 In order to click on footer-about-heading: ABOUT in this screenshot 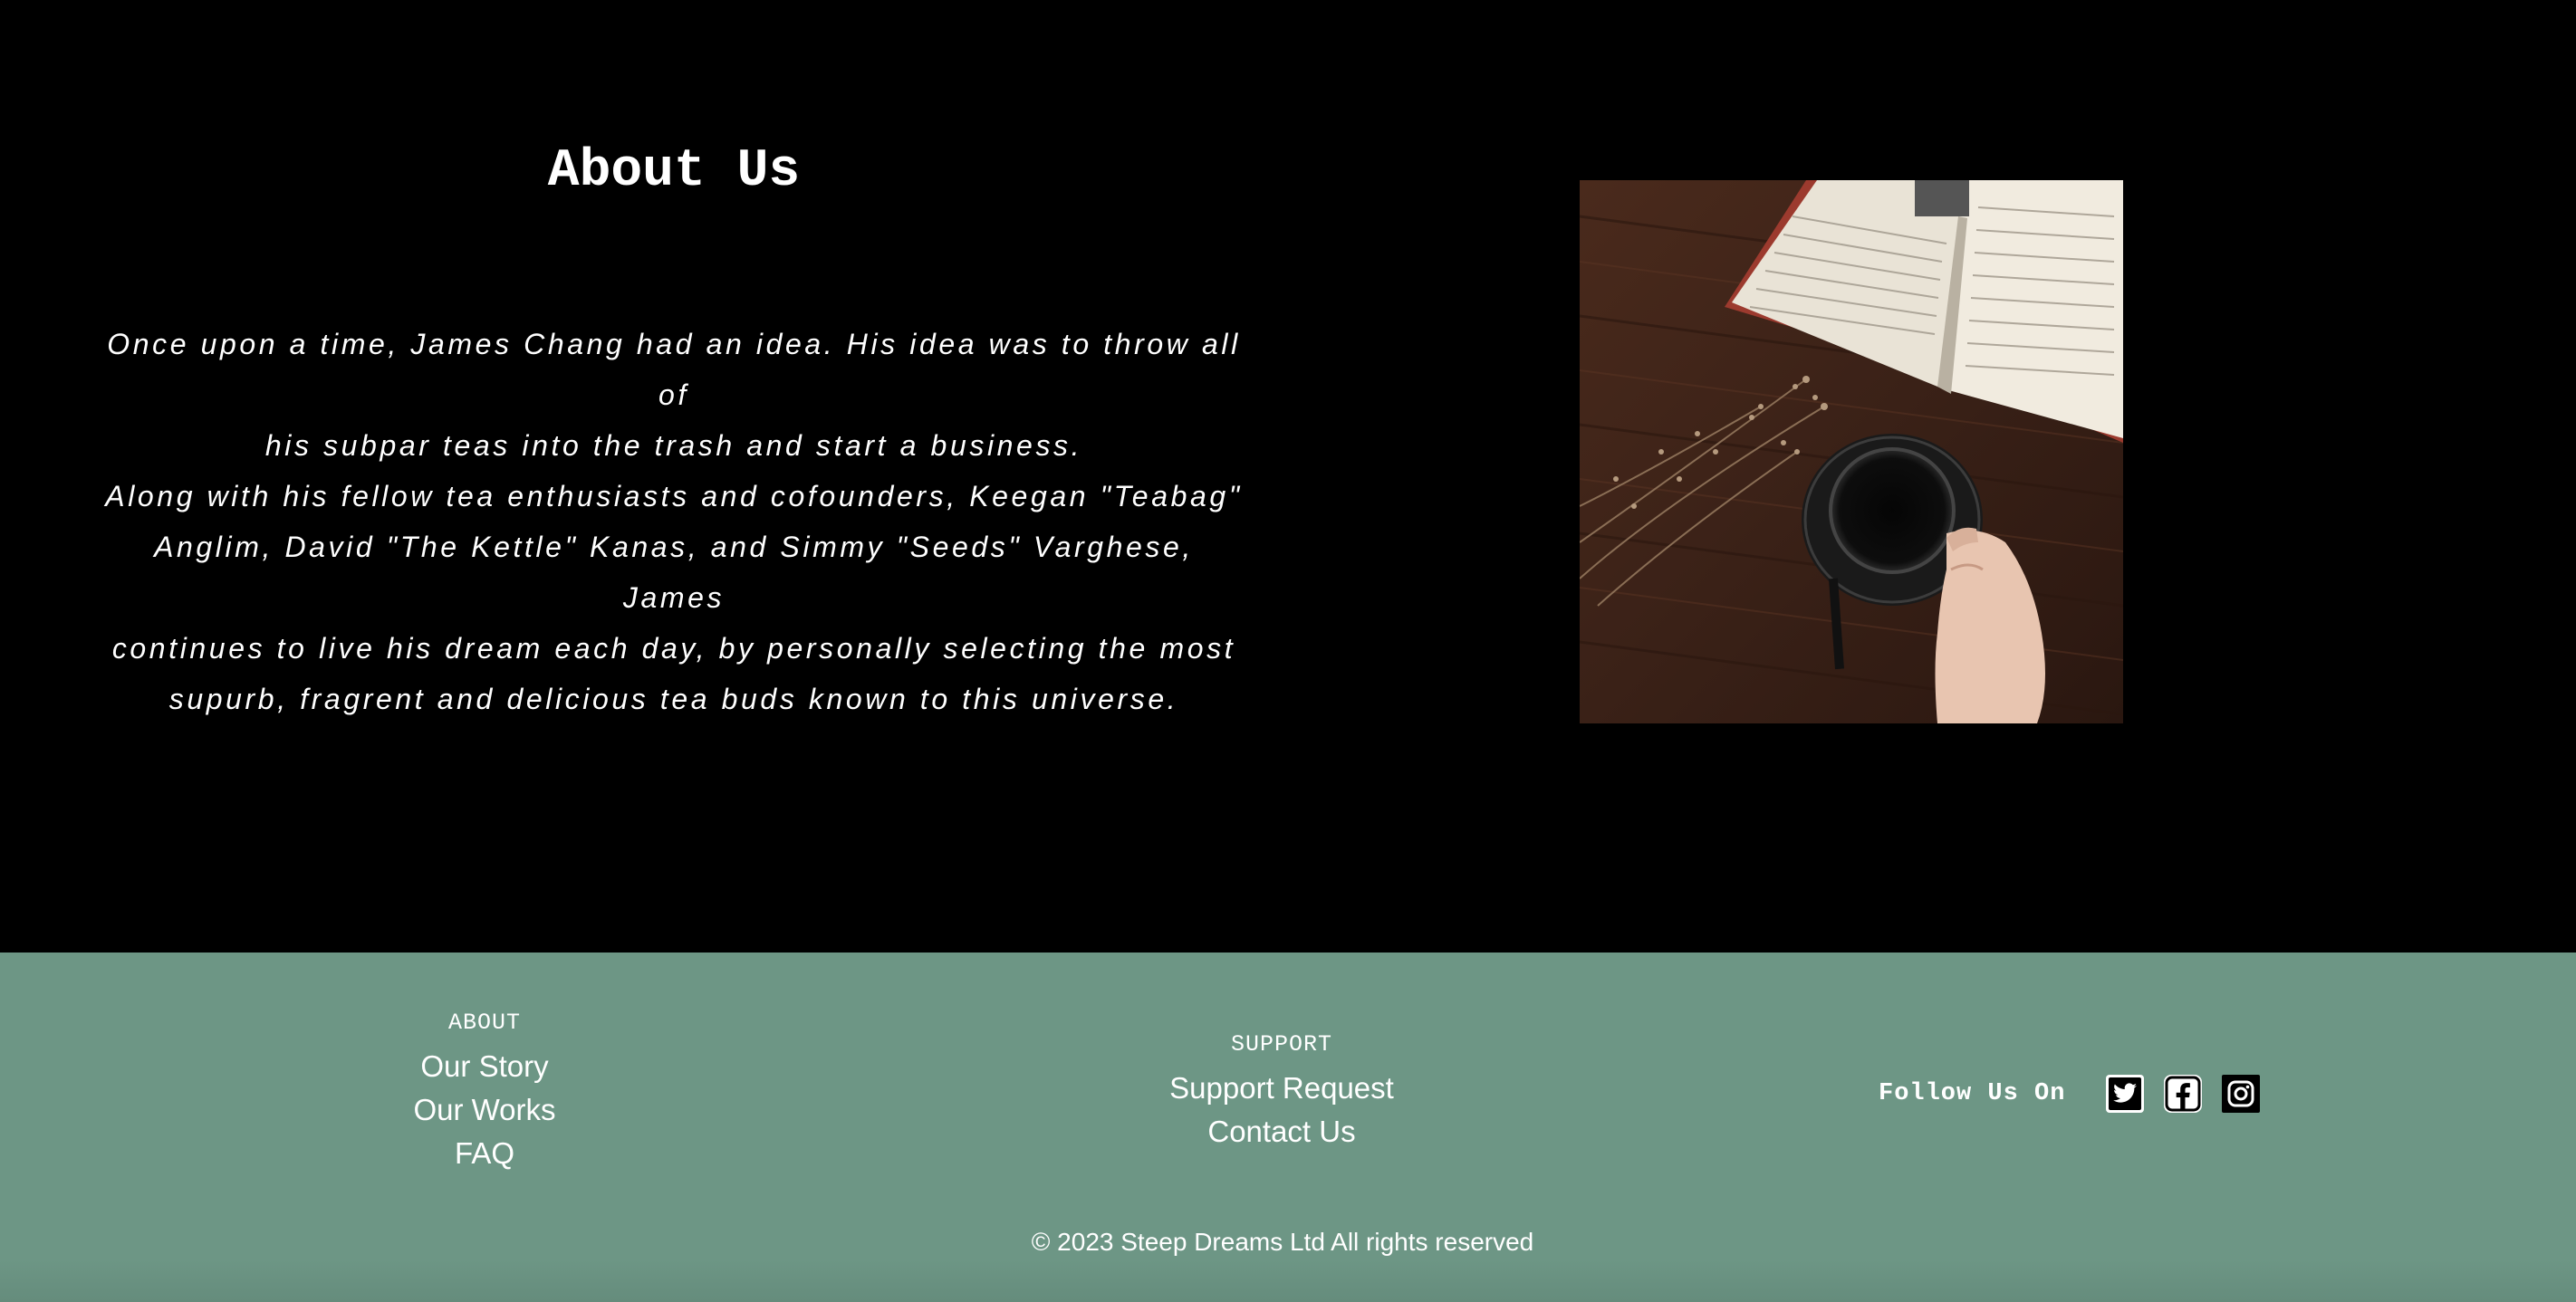, I will do `click(484, 1023)`.